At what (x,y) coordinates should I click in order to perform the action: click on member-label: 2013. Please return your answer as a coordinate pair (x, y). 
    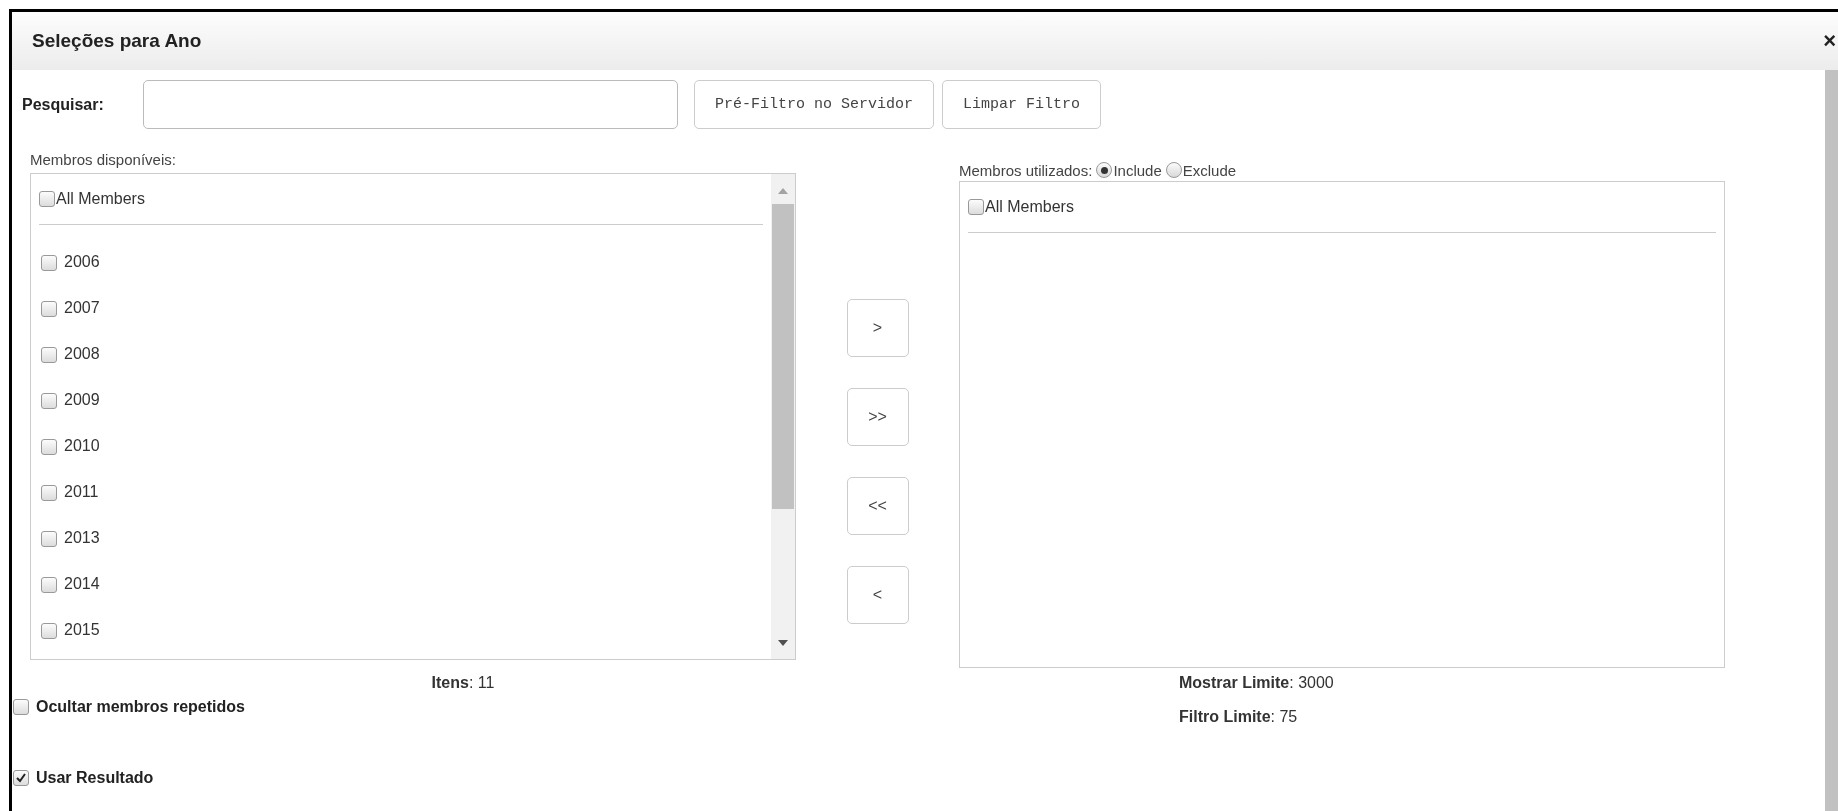
    Looking at the image, I should click on (82, 538).